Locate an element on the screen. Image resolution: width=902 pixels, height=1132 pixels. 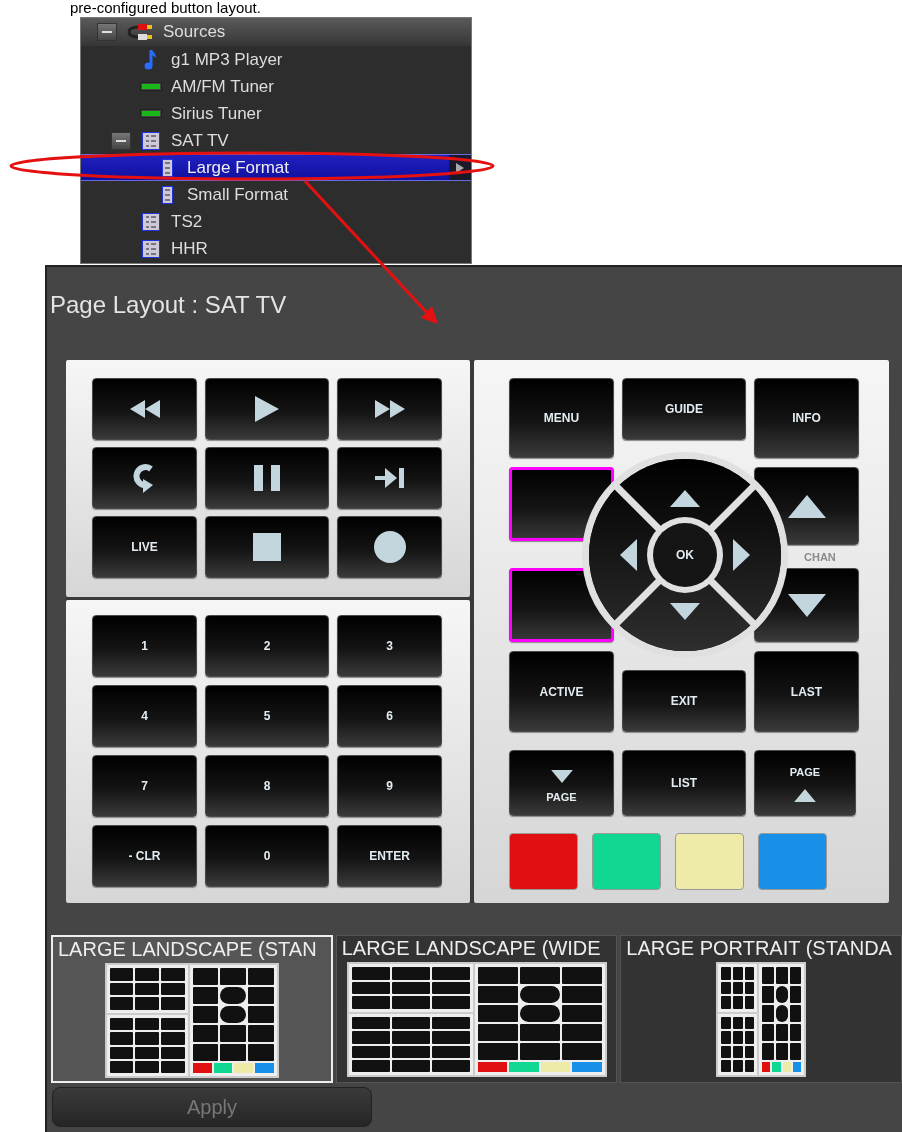
keypad-button: 5 is located at coordinates (267, 716).